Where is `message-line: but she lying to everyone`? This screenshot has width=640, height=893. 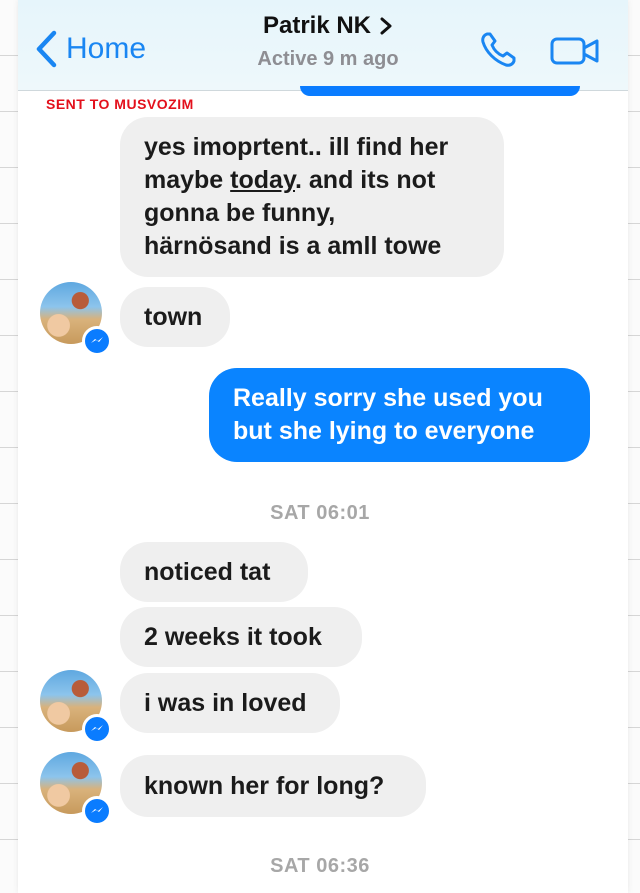
message-line: but she lying to everyone is located at coordinates (384, 431).